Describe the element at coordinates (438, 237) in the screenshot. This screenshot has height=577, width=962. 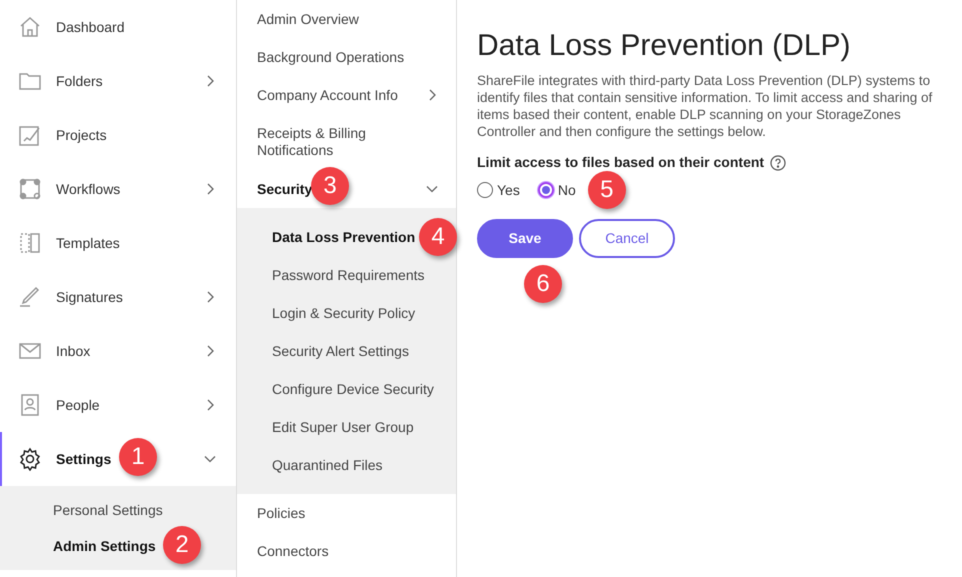
I see `step-callout: 4` at that location.